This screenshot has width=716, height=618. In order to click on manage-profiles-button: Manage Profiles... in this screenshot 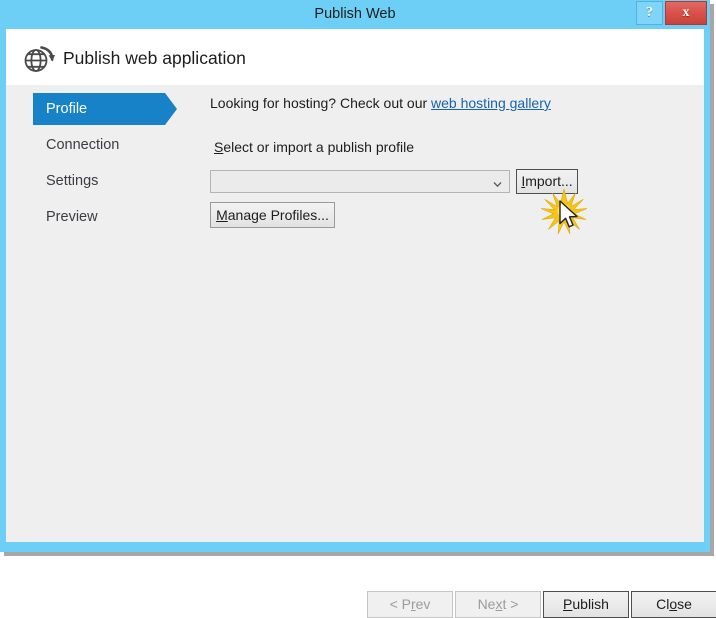, I will do `click(272, 215)`.